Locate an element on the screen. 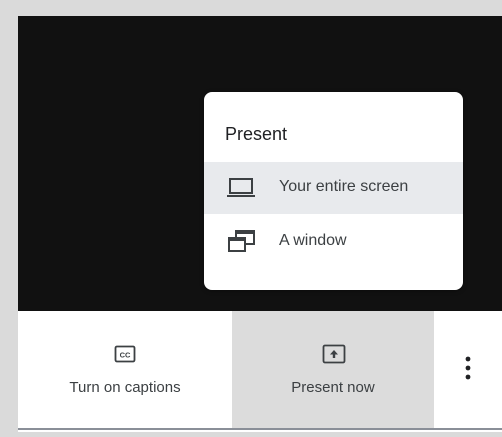 This screenshot has height=437, width=502. more-vert-icon is located at coordinates (468, 368).